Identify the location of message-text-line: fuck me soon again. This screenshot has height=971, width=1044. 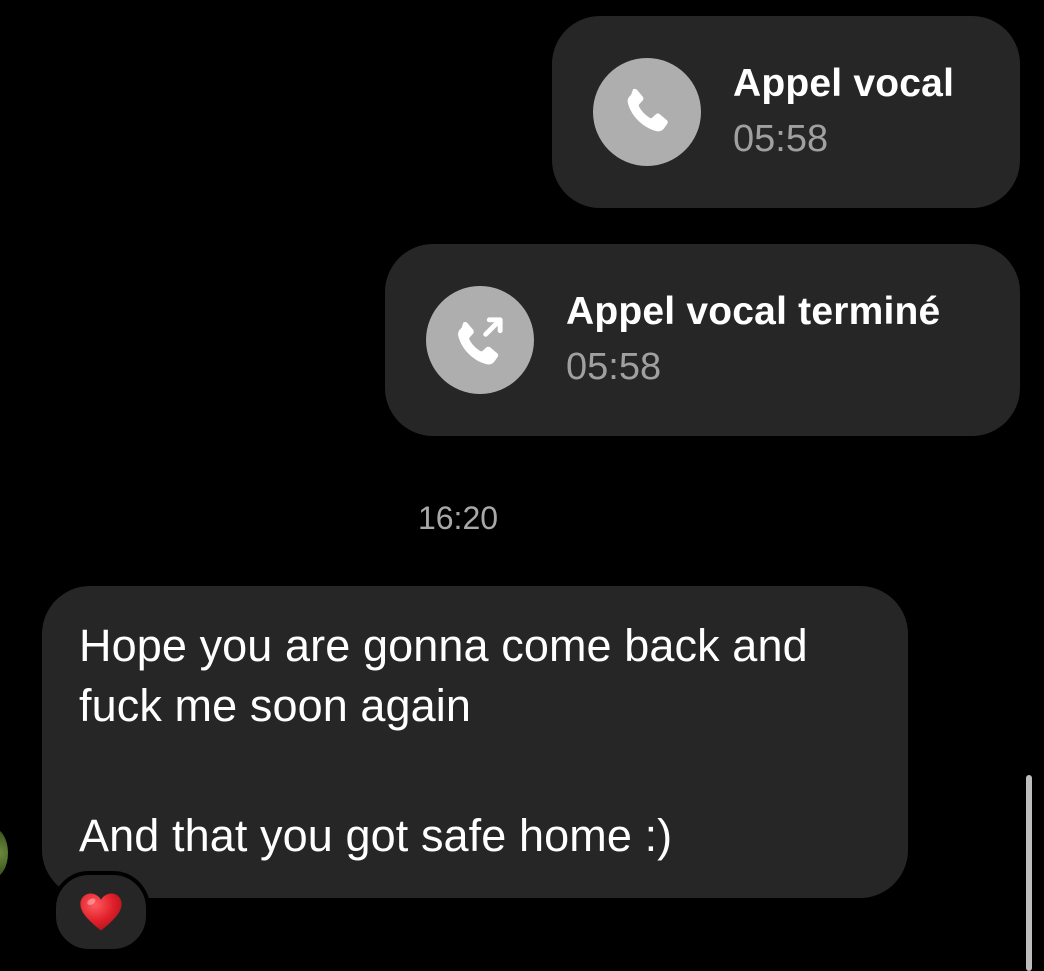
(275, 705).